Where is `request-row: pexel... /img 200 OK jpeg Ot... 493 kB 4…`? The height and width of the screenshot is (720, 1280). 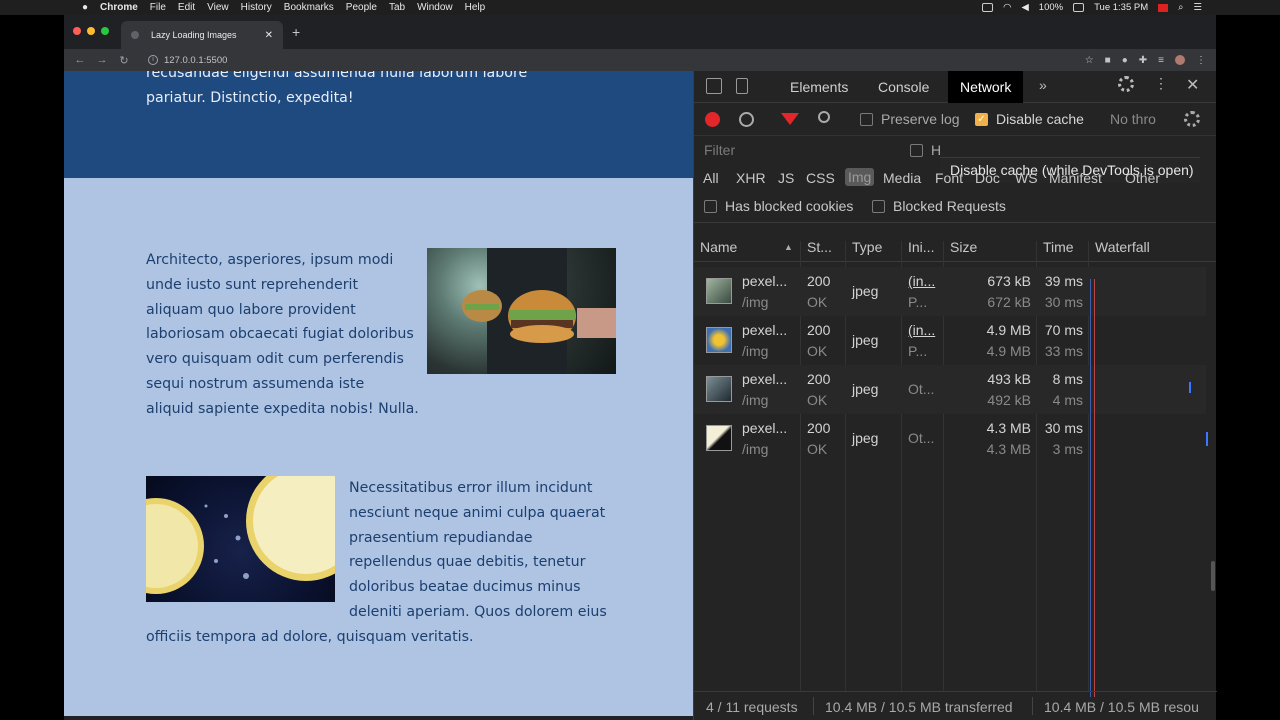
request-row: pexel... /img 200 OK jpeg Ot... 493 kB 4… is located at coordinates (950, 389).